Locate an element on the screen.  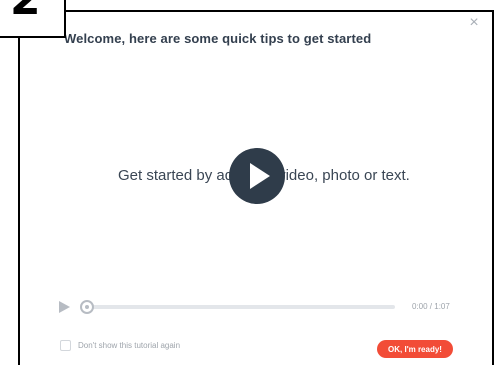
seek-bar is located at coordinates (240, 307).